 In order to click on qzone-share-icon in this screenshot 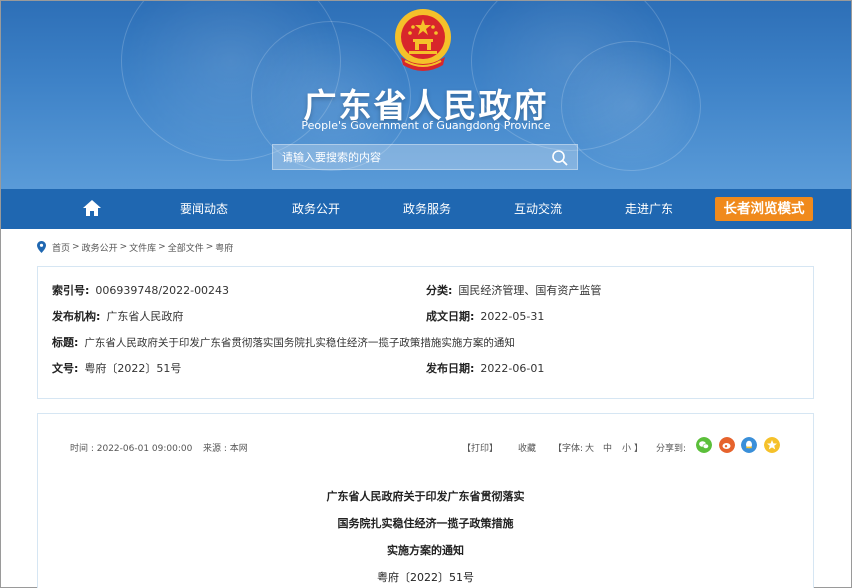, I will do `click(772, 445)`.